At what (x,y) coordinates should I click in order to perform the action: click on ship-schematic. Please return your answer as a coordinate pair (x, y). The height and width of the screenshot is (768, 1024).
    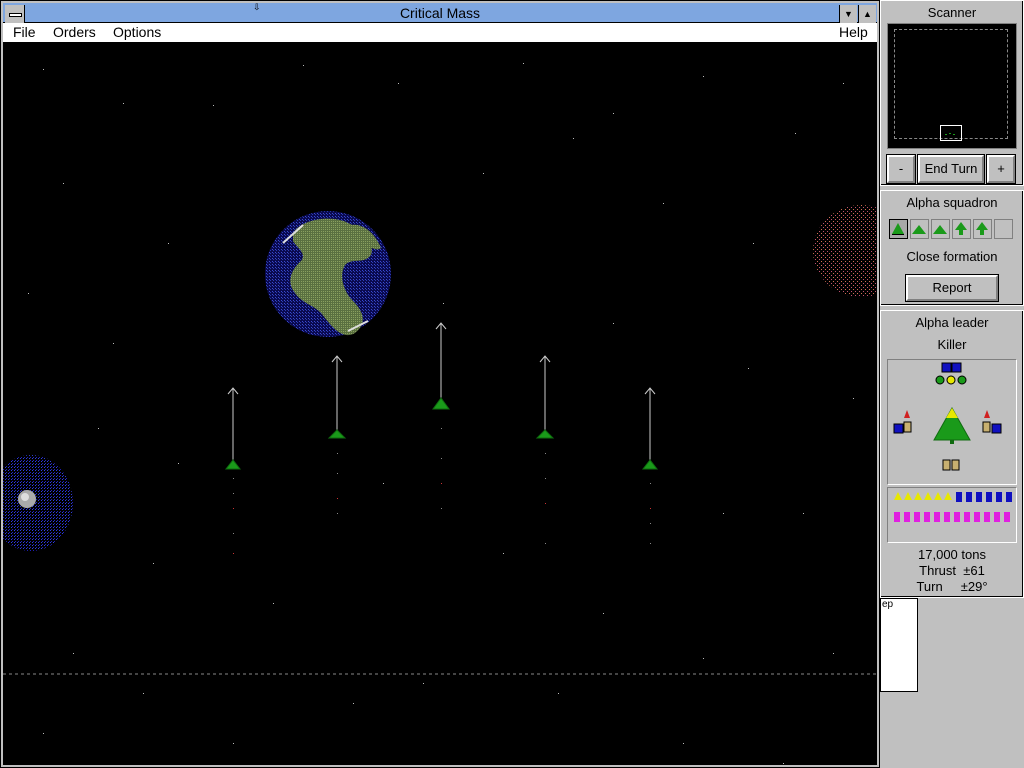
    Looking at the image, I should click on (947, 416).